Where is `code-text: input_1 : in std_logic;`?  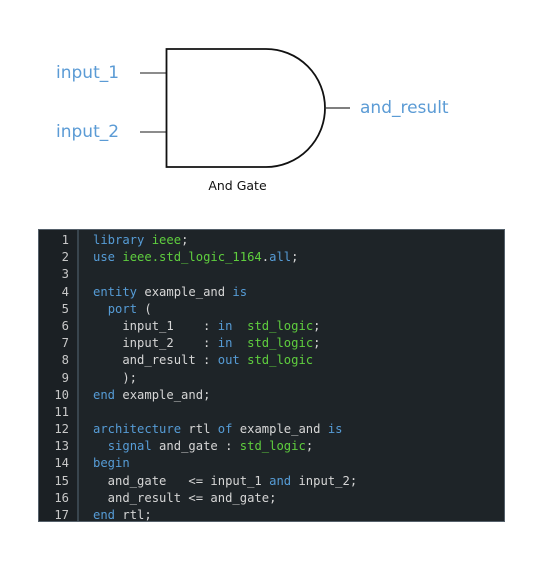 code-text: input_1 : in std_logic; is located at coordinates (207, 326).